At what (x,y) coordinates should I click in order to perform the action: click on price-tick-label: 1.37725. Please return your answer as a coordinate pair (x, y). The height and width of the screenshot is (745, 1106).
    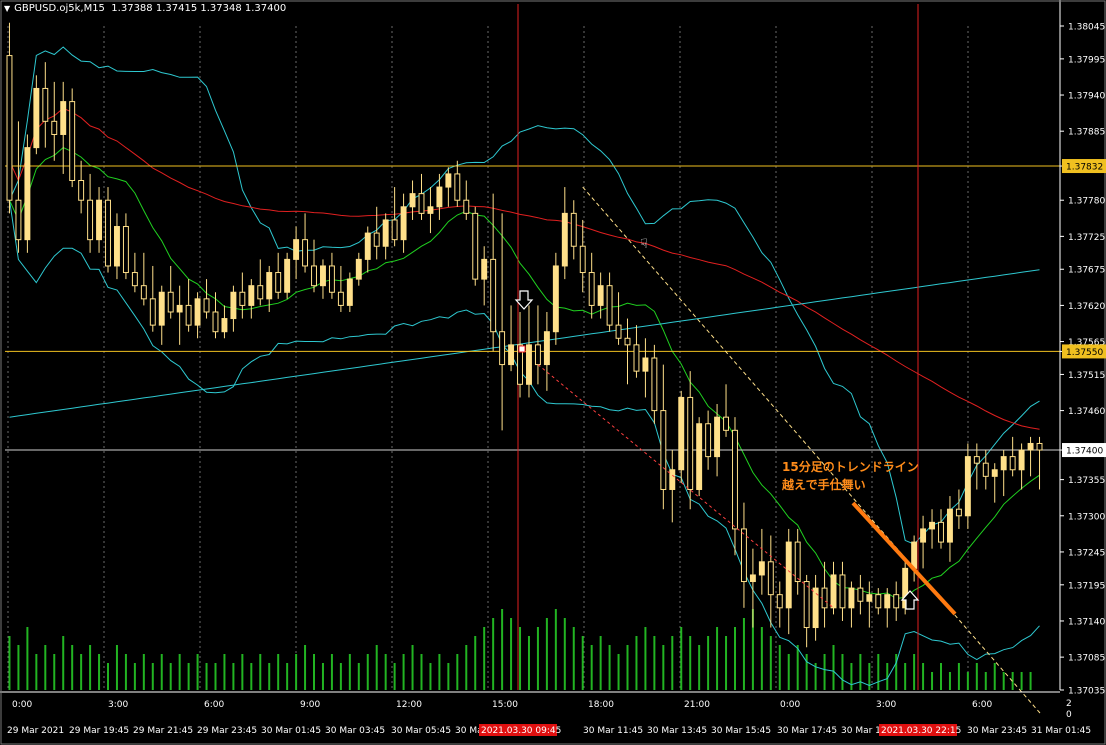
    Looking at the image, I should click on (1086, 238).